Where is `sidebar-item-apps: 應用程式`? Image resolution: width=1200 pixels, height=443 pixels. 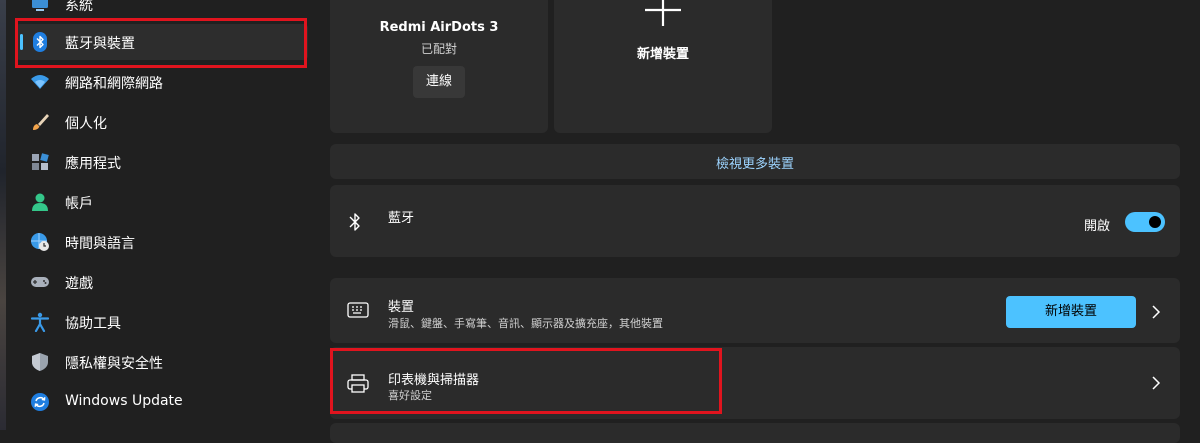
sidebar-item-apps: 應用程式 is located at coordinates (162, 162).